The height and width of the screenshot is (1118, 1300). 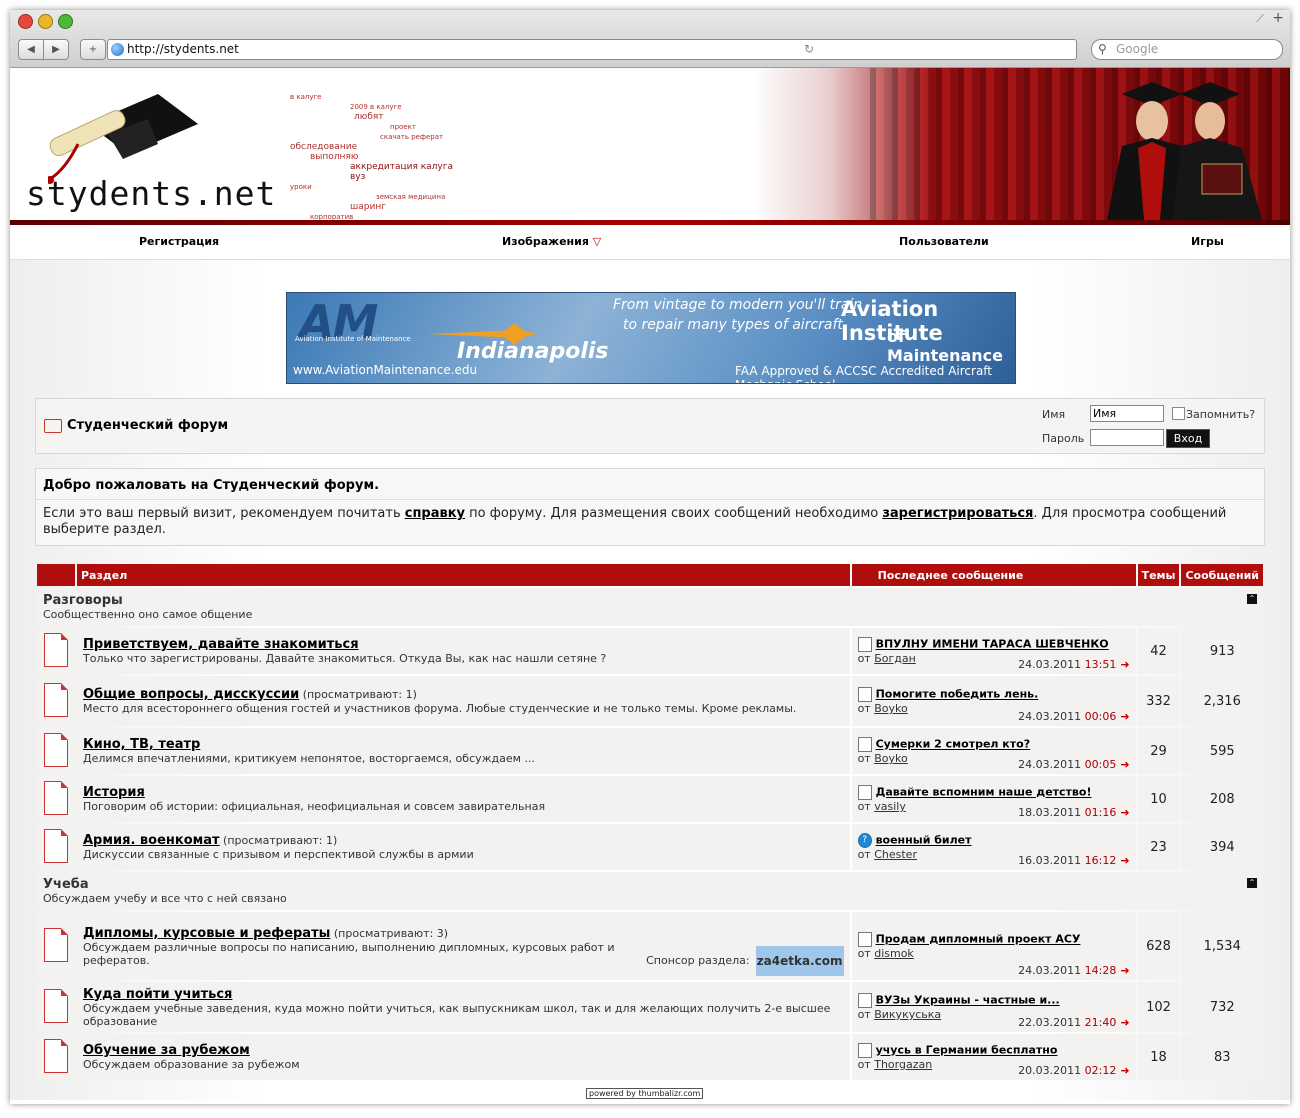 What do you see at coordinates (166, 1050) in the screenshot?
I see `forum-name-link: Обучение за рубежом` at bounding box center [166, 1050].